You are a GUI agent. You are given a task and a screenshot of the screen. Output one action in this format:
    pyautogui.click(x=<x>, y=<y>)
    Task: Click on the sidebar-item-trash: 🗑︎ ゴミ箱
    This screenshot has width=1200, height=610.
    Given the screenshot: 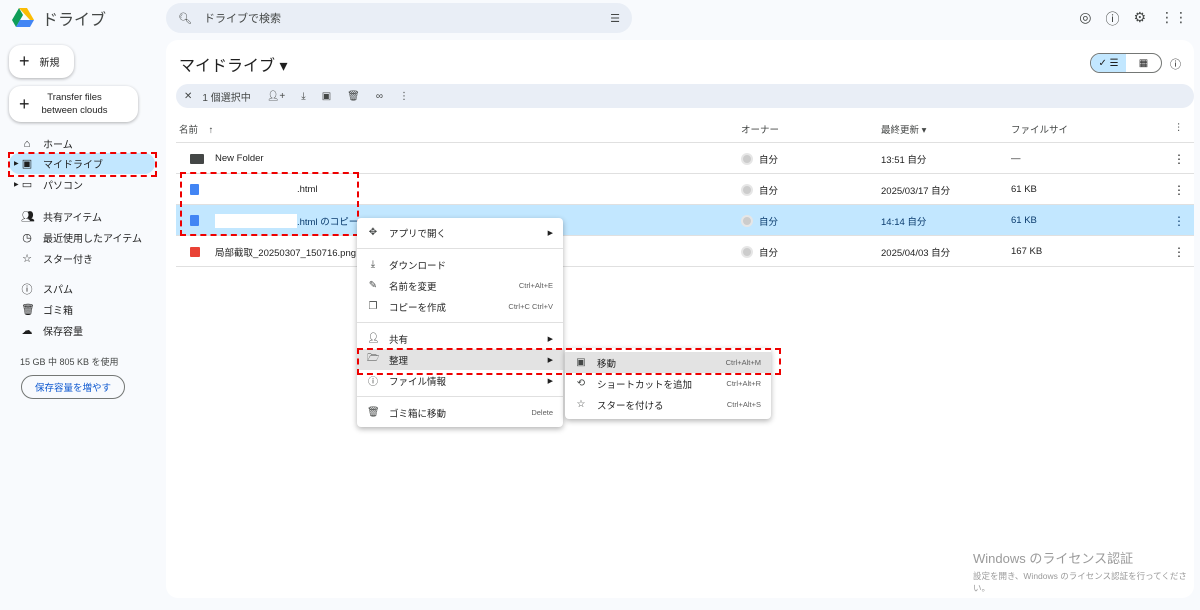 What is the action you would take?
    pyautogui.click(x=82, y=309)
    